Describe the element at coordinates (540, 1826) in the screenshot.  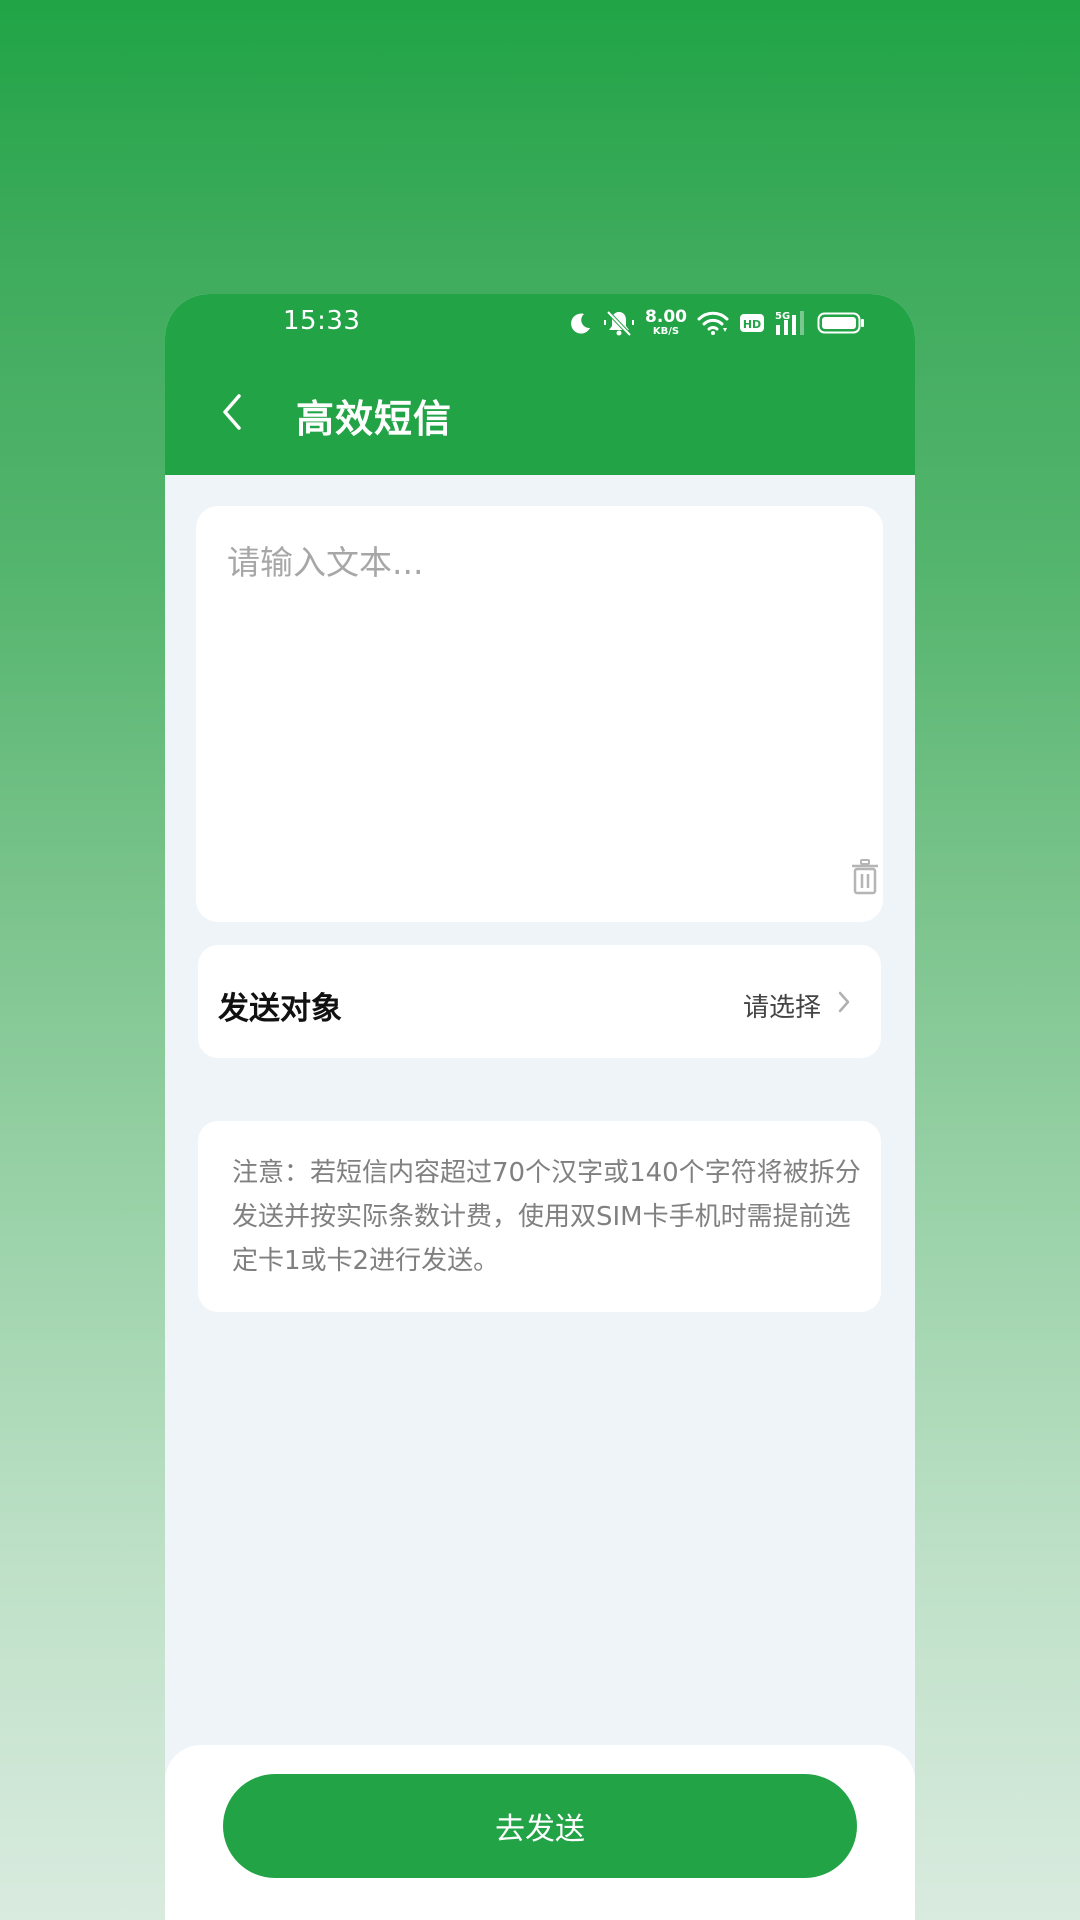
I see `send-button: 去发送` at that location.